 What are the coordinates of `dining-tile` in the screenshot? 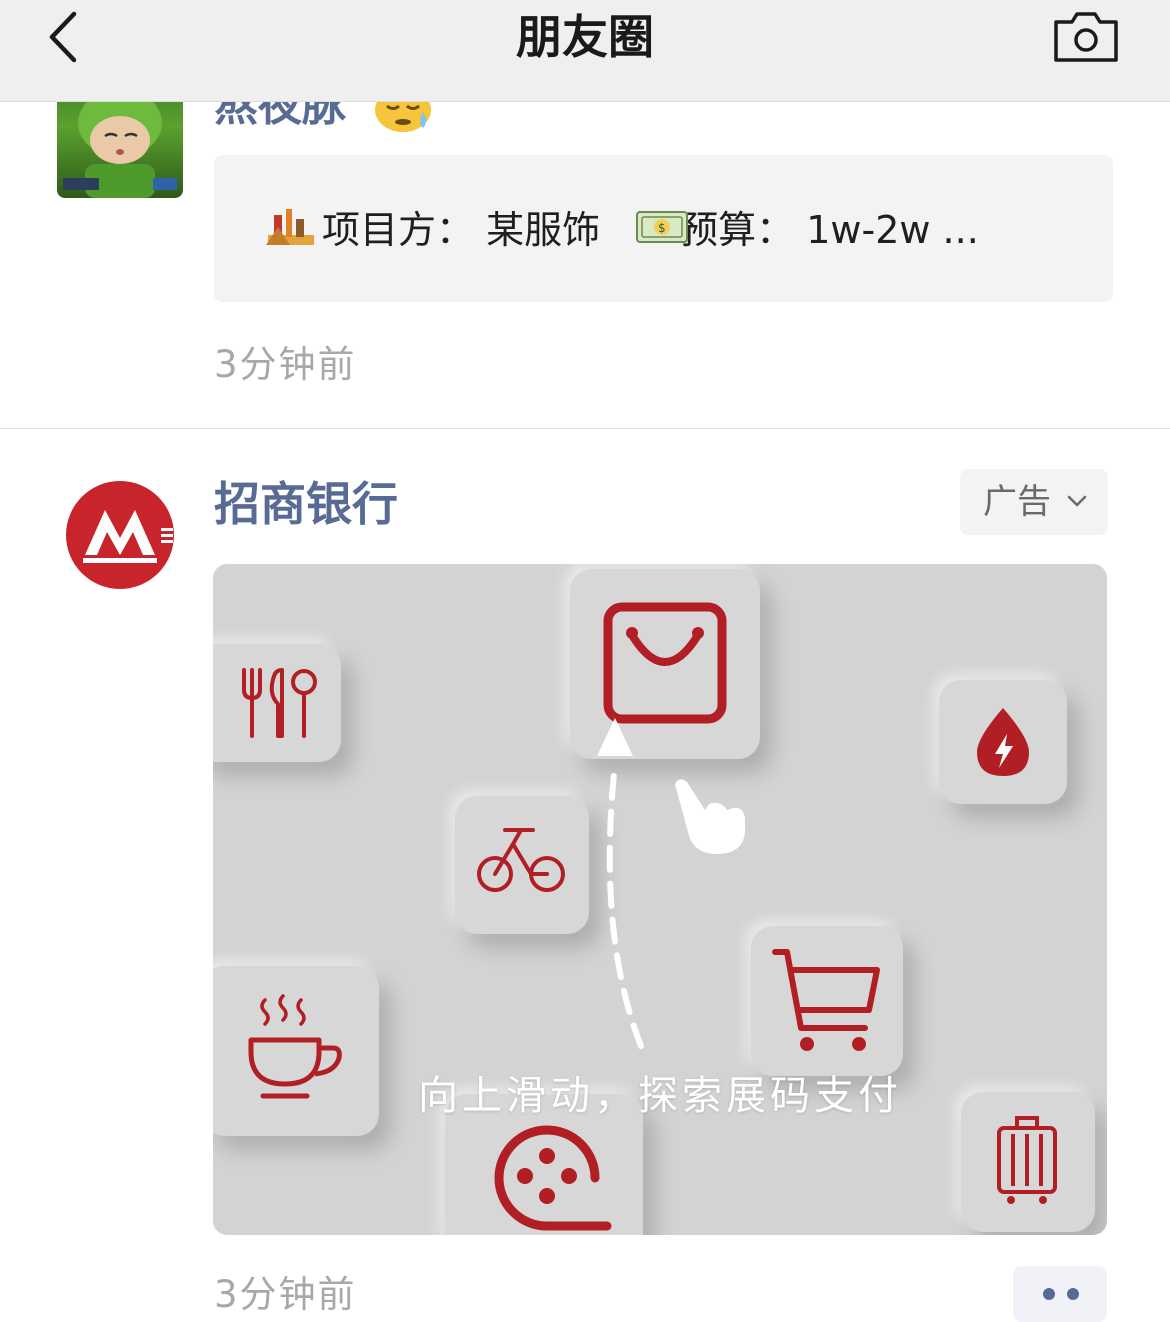 It's located at (277, 703).